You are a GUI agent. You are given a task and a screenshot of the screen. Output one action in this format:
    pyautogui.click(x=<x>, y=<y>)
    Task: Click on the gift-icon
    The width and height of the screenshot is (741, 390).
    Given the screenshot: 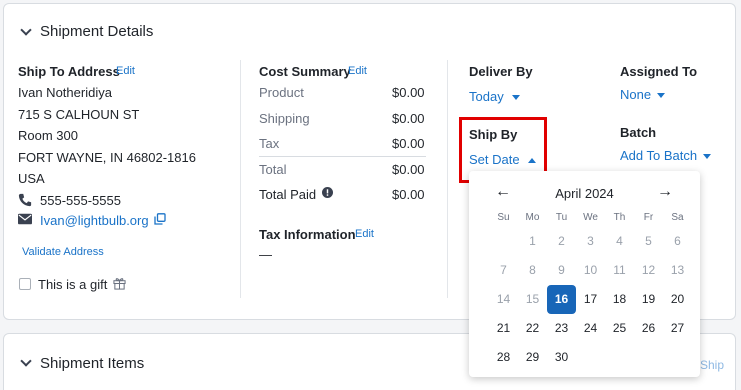 What is the action you would take?
    pyautogui.click(x=119, y=284)
    